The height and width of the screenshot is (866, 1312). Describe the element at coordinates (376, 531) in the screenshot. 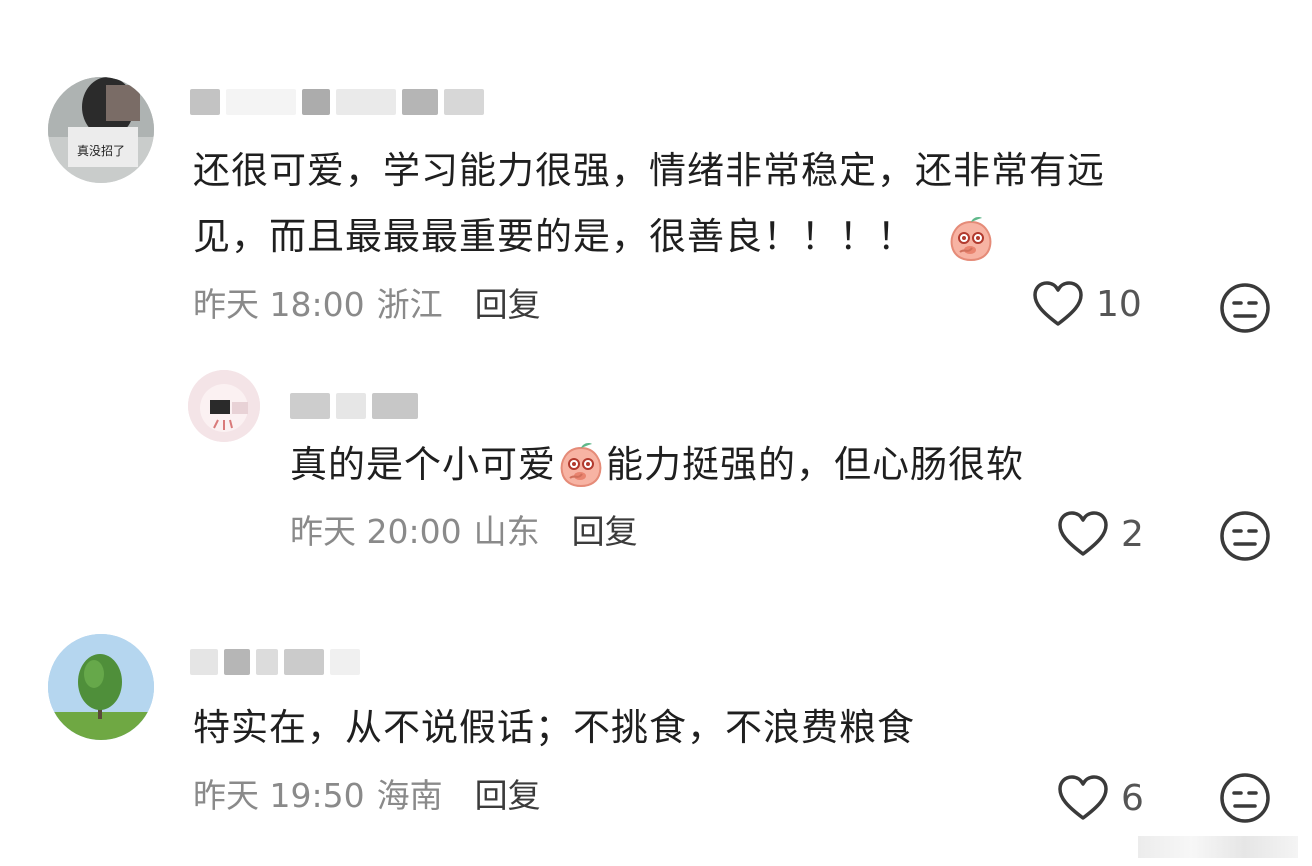

I see `comment-time: 昨天 20:00` at that location.